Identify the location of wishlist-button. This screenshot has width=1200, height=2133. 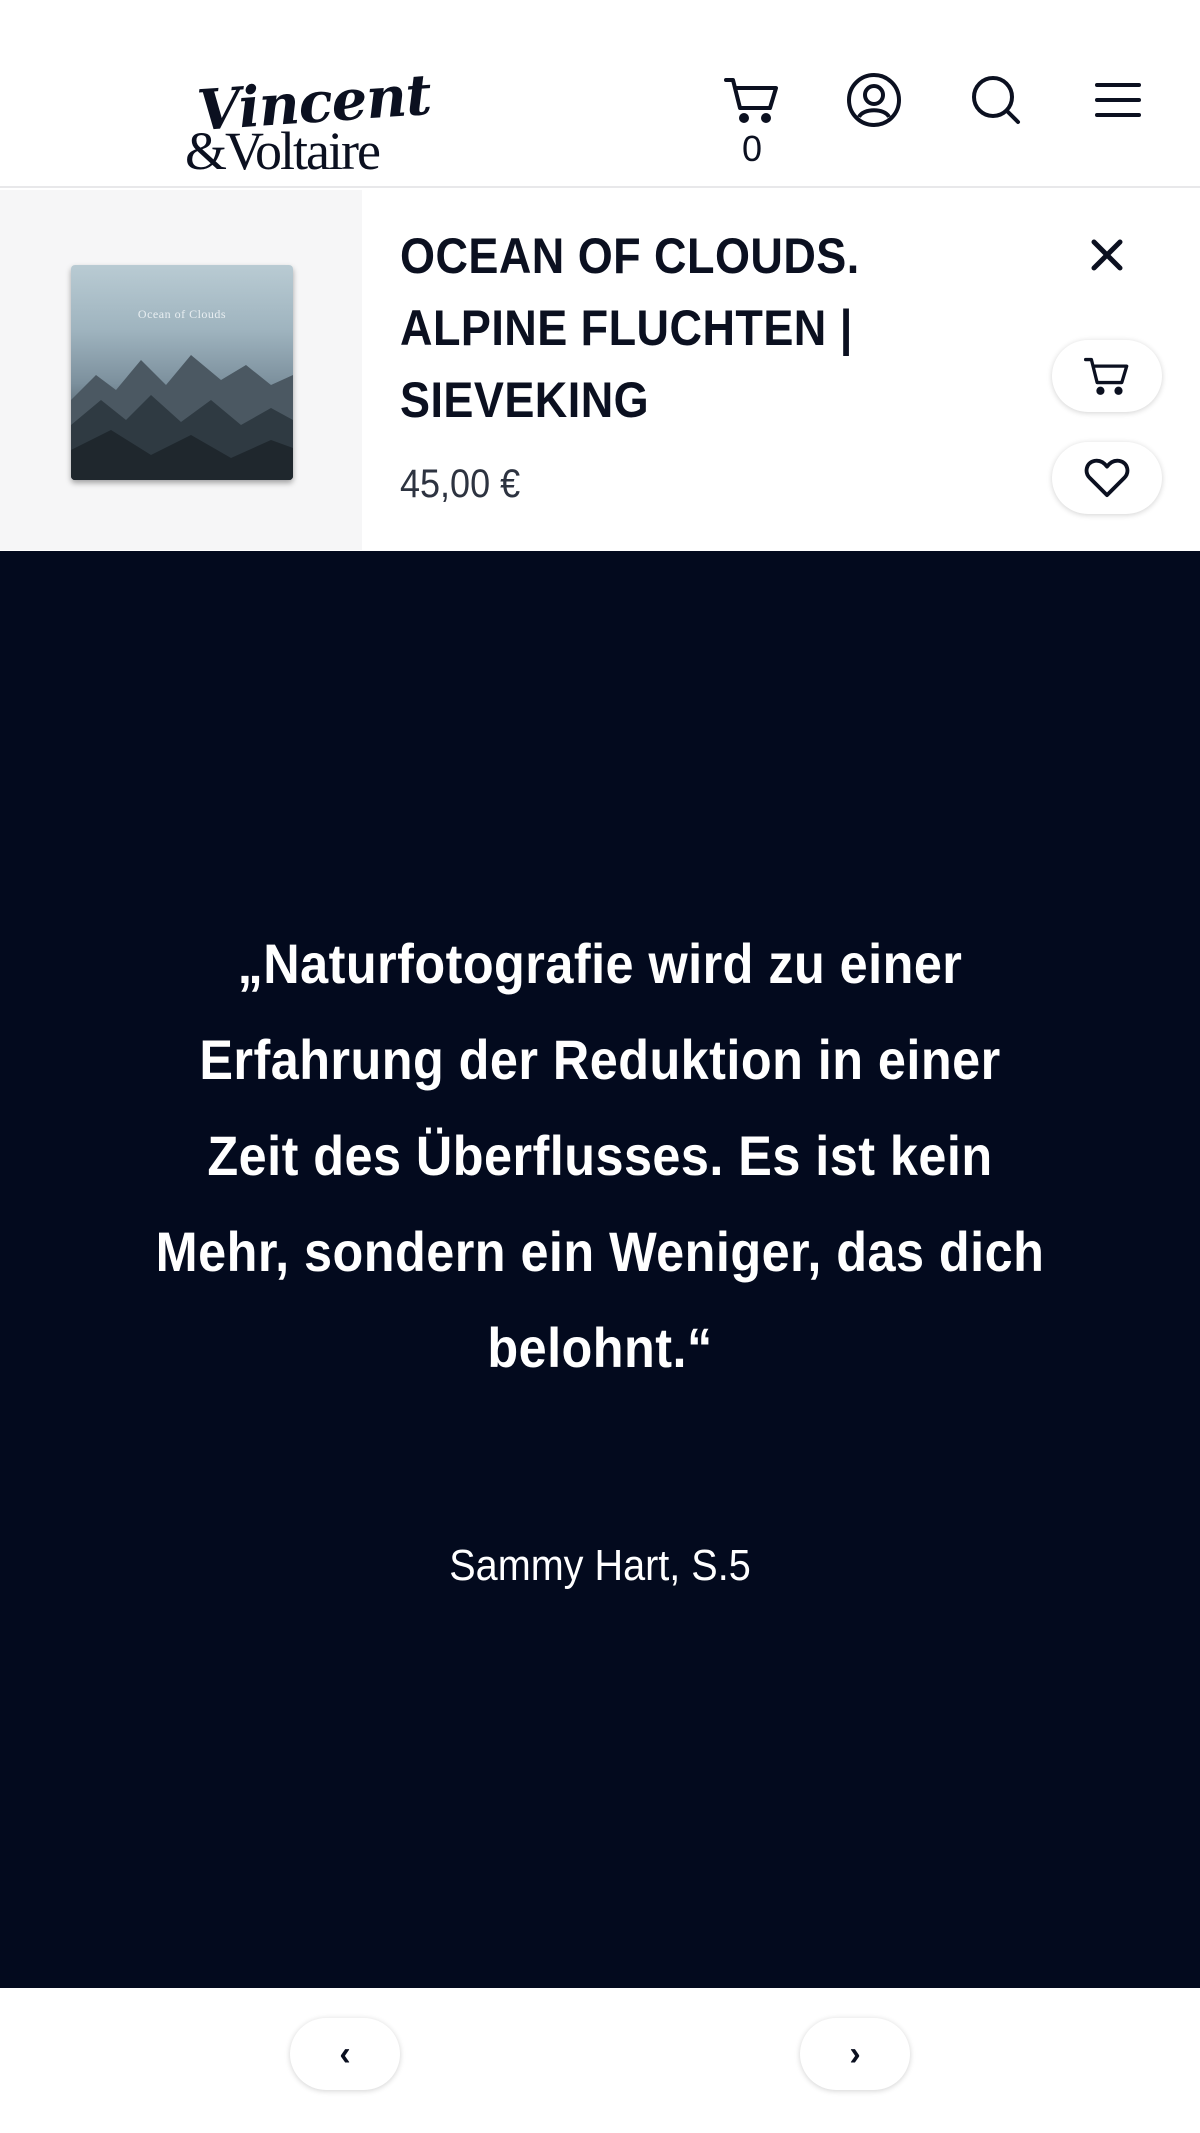
(1107, 478).